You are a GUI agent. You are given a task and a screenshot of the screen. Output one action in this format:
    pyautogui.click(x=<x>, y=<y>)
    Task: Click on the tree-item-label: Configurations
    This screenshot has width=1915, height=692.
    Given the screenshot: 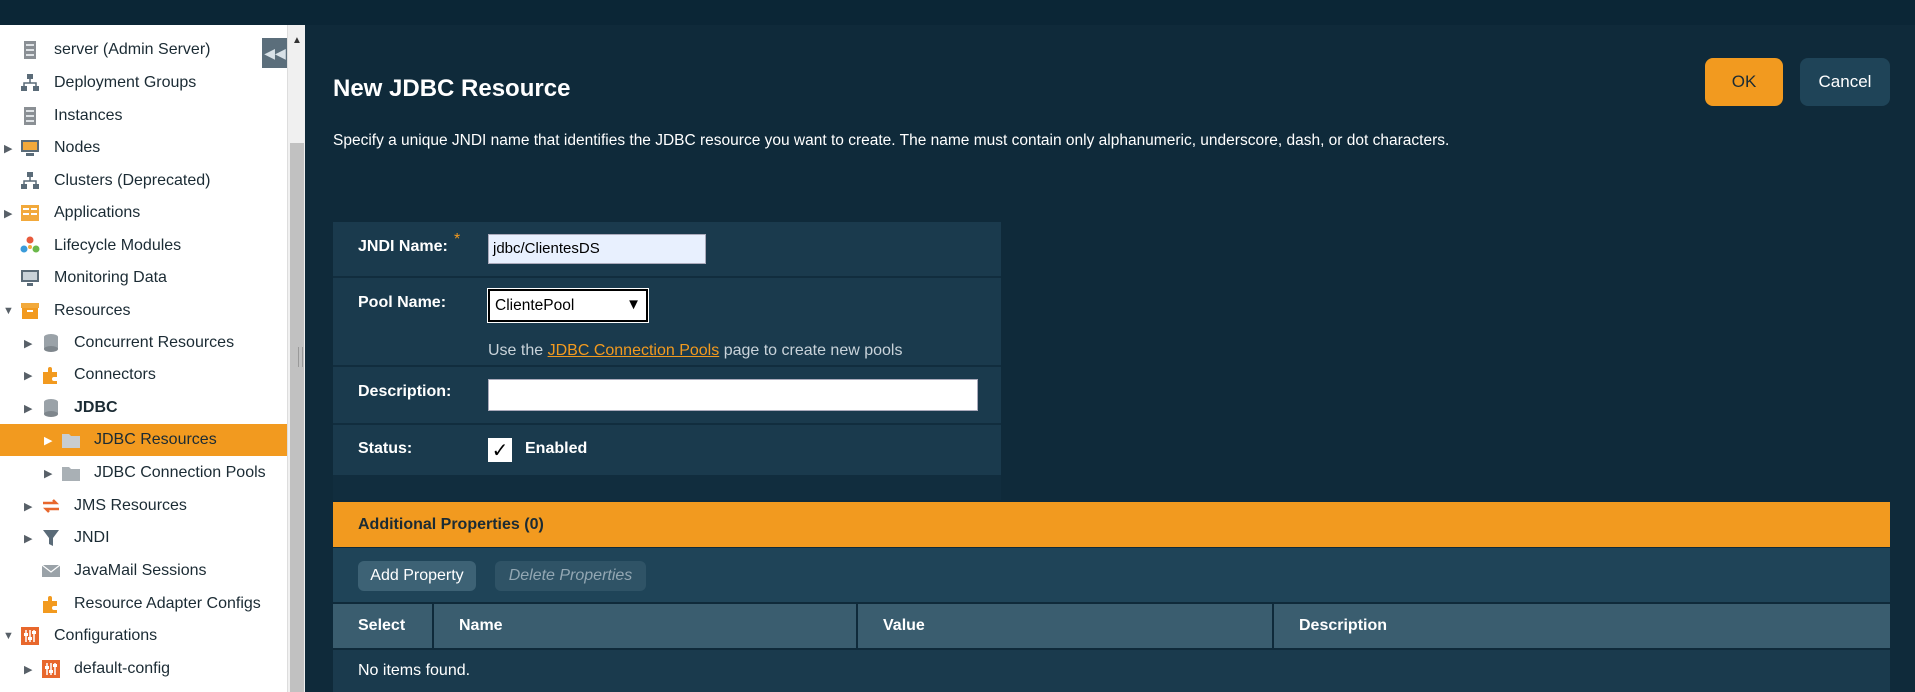 What is the action you would take?
    pyautogui.click(x=106, y=635)
    